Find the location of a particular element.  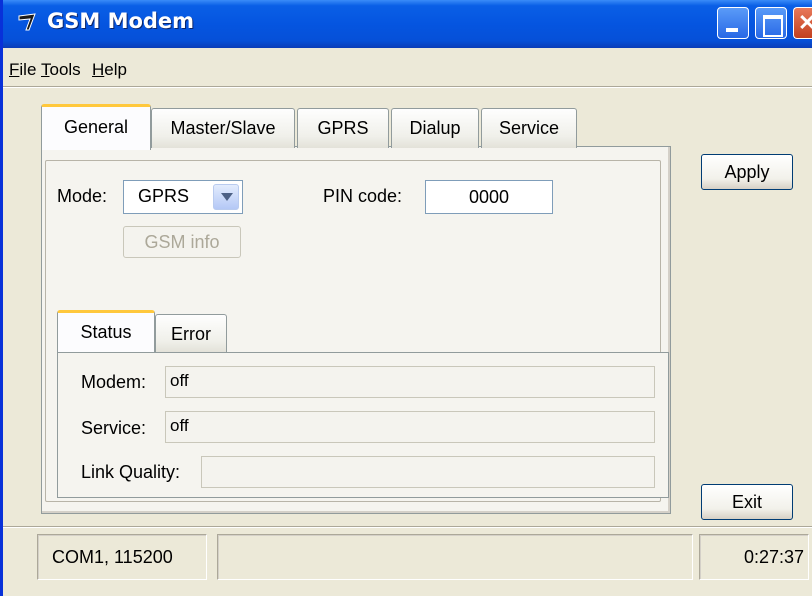

service-label: Service: is located at coordinates (114, 428).